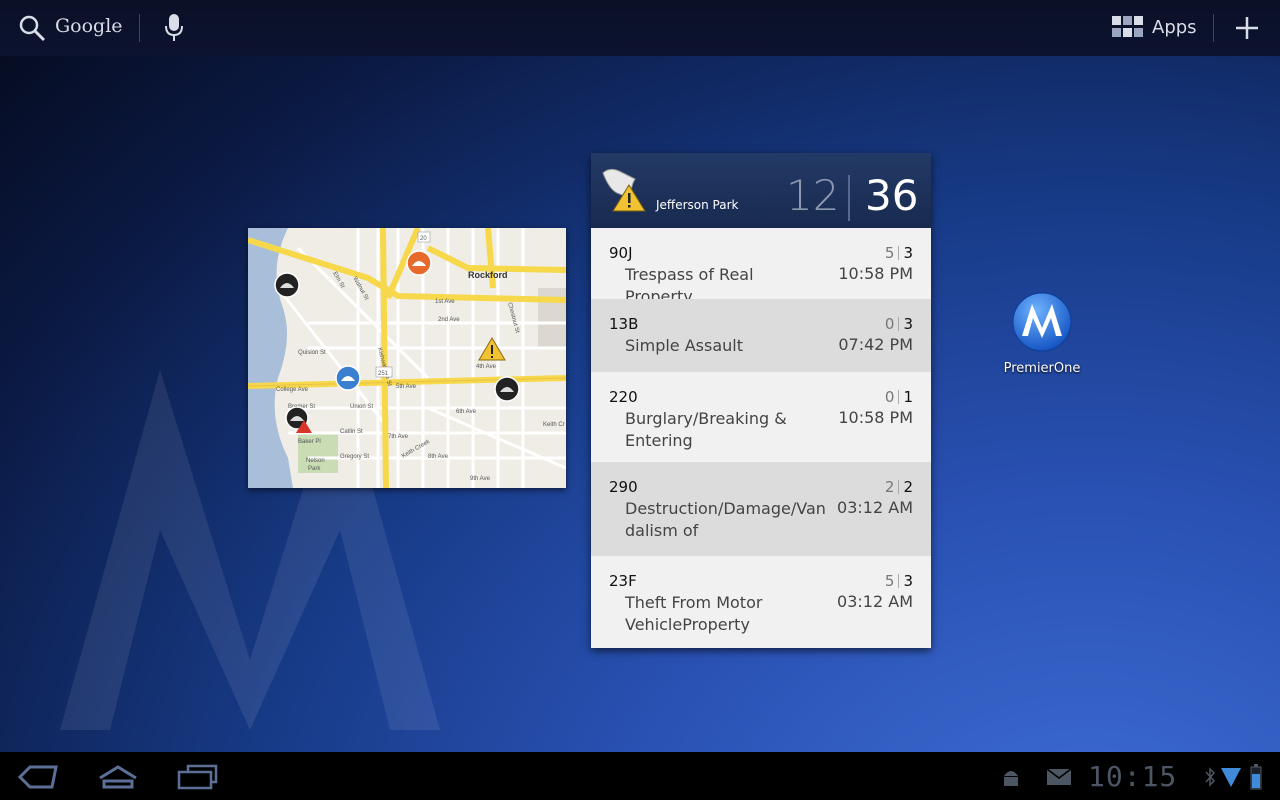  I want to click on mic-icon, so click(174, 28).